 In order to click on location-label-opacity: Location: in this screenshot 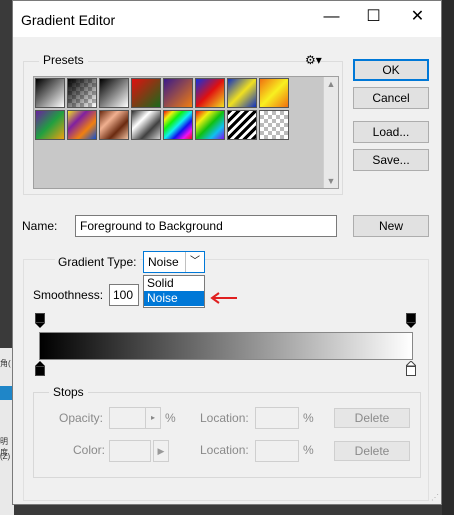, I will do `click(224, 418)`.